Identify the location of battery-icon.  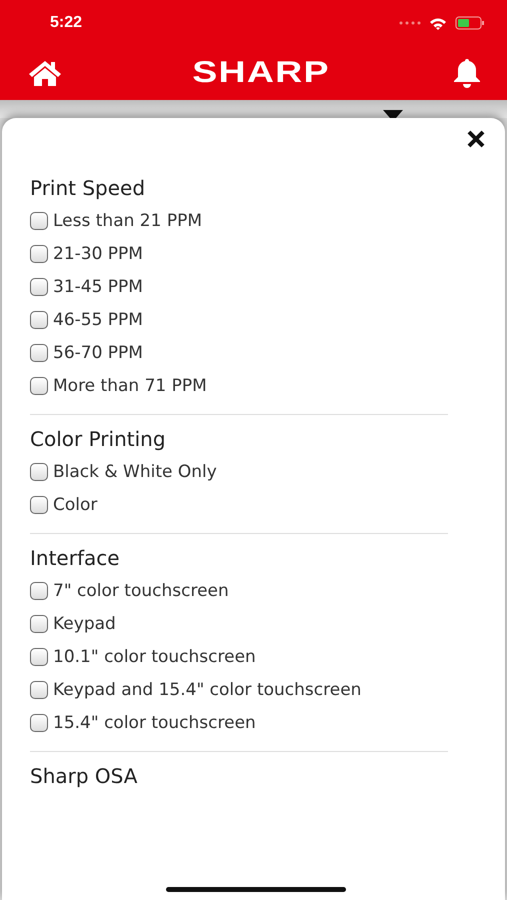
(470, 23).